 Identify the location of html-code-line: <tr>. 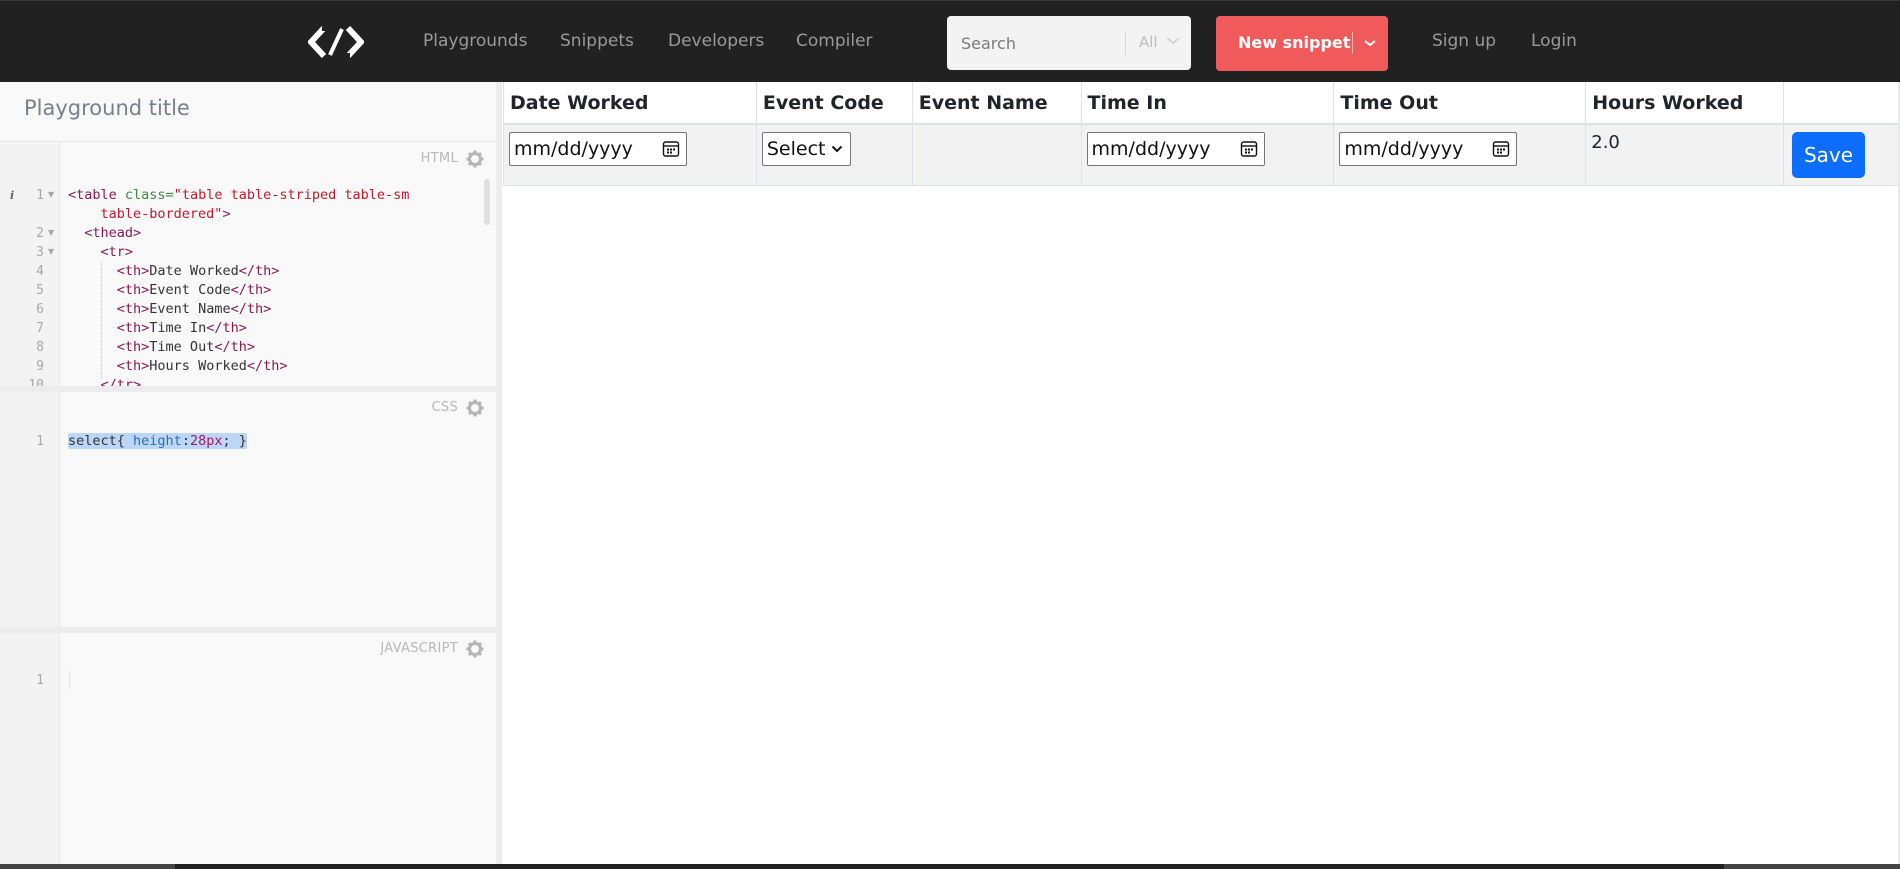
(117, 252).